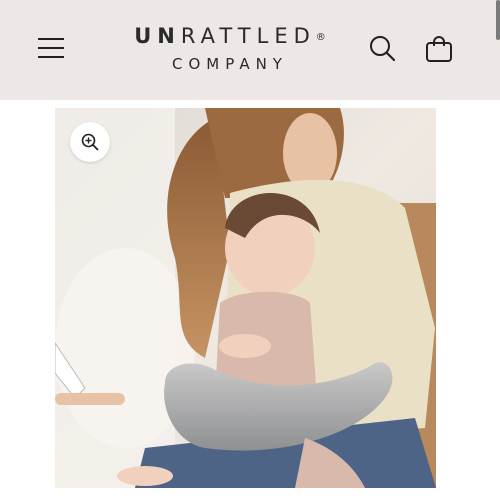  I want to click on menu-button, so click(52, 48).